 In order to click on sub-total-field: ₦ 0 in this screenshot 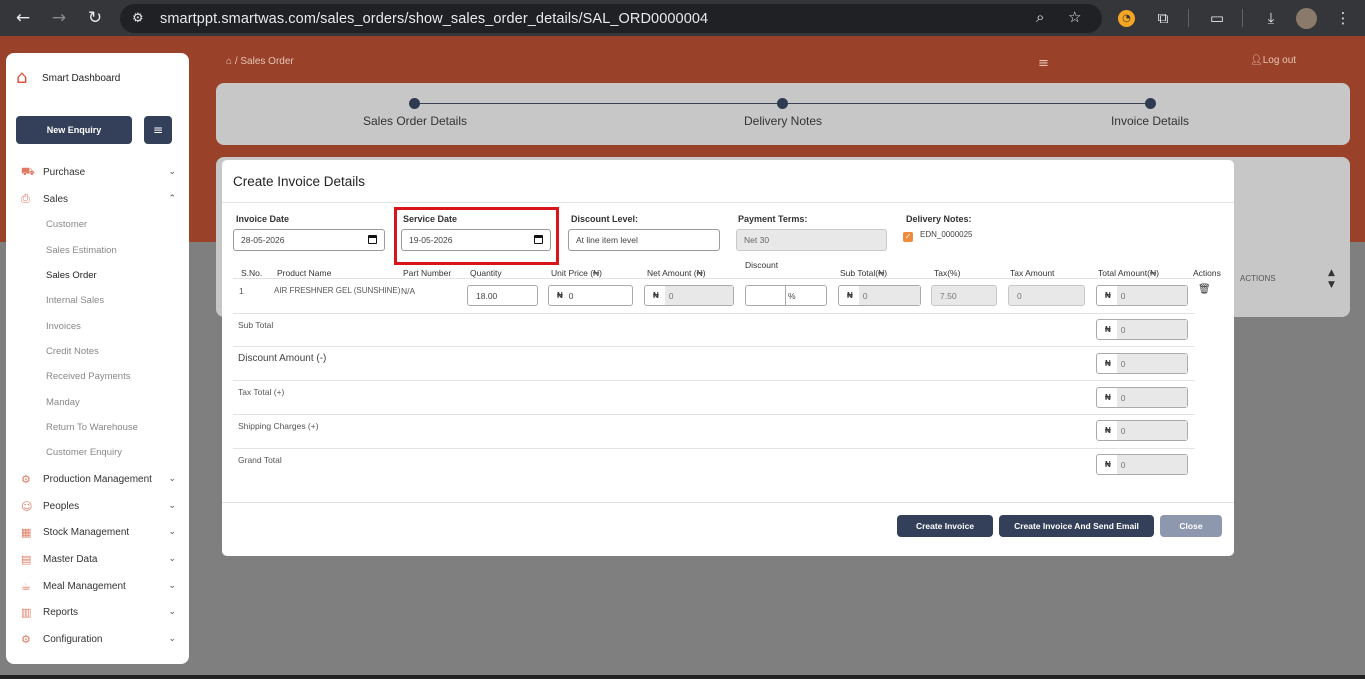, I will do `click(879, 295)`.